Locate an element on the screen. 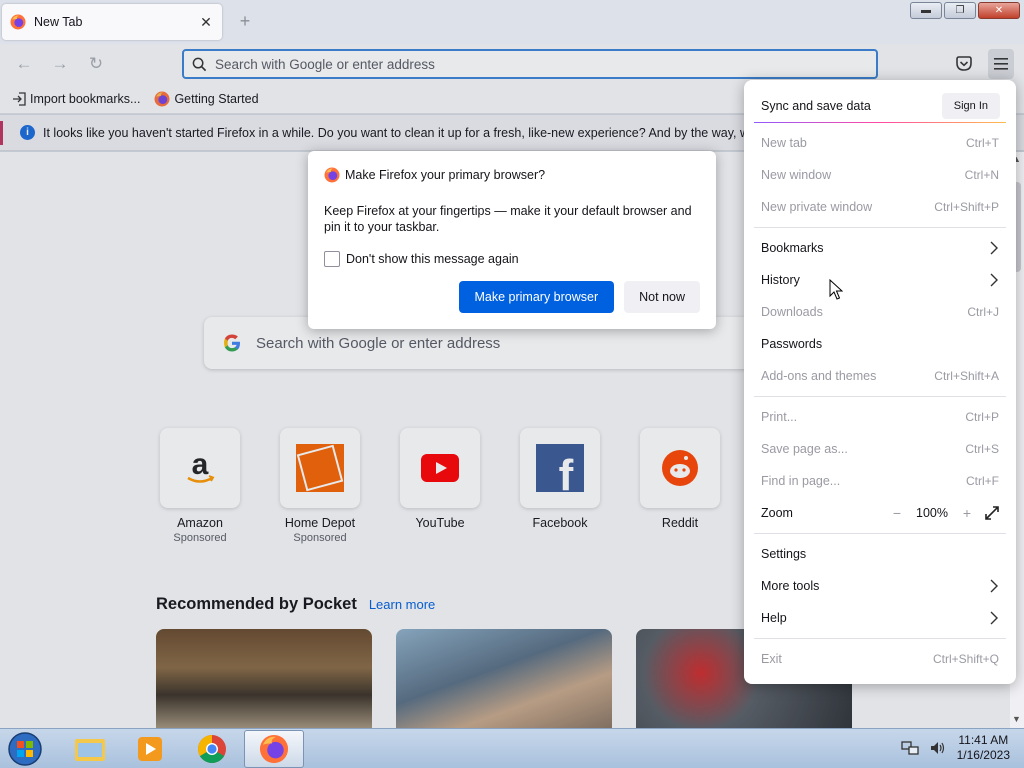 The height and width of the screenshot is (768, 1024). pocket-title: Recommended by Pocket is located at coordinates (256, 604).